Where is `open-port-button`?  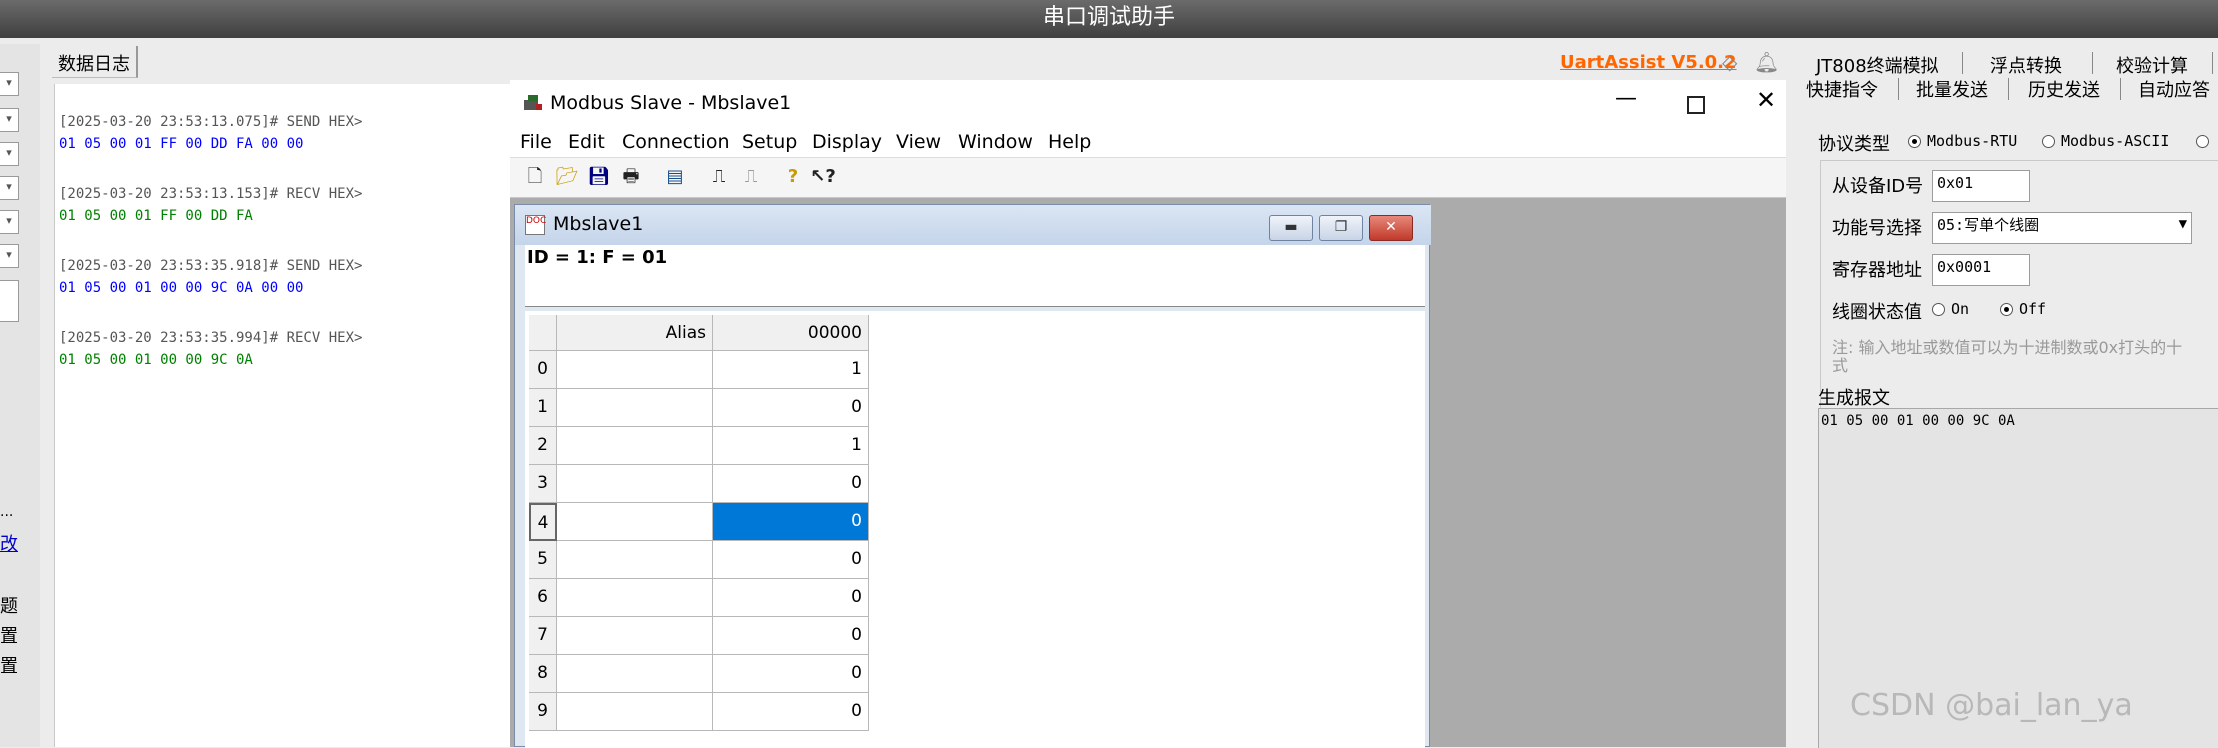
open-port-button is located at coordinates (9, 301).